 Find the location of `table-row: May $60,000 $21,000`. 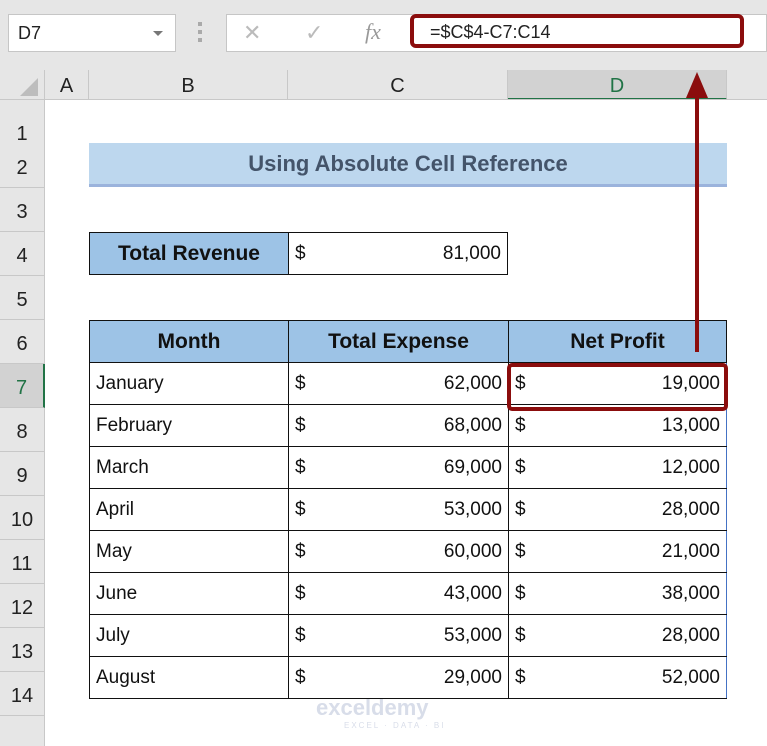

table-row: May $60,000 $21,000 is located at coordinates (408, 551).